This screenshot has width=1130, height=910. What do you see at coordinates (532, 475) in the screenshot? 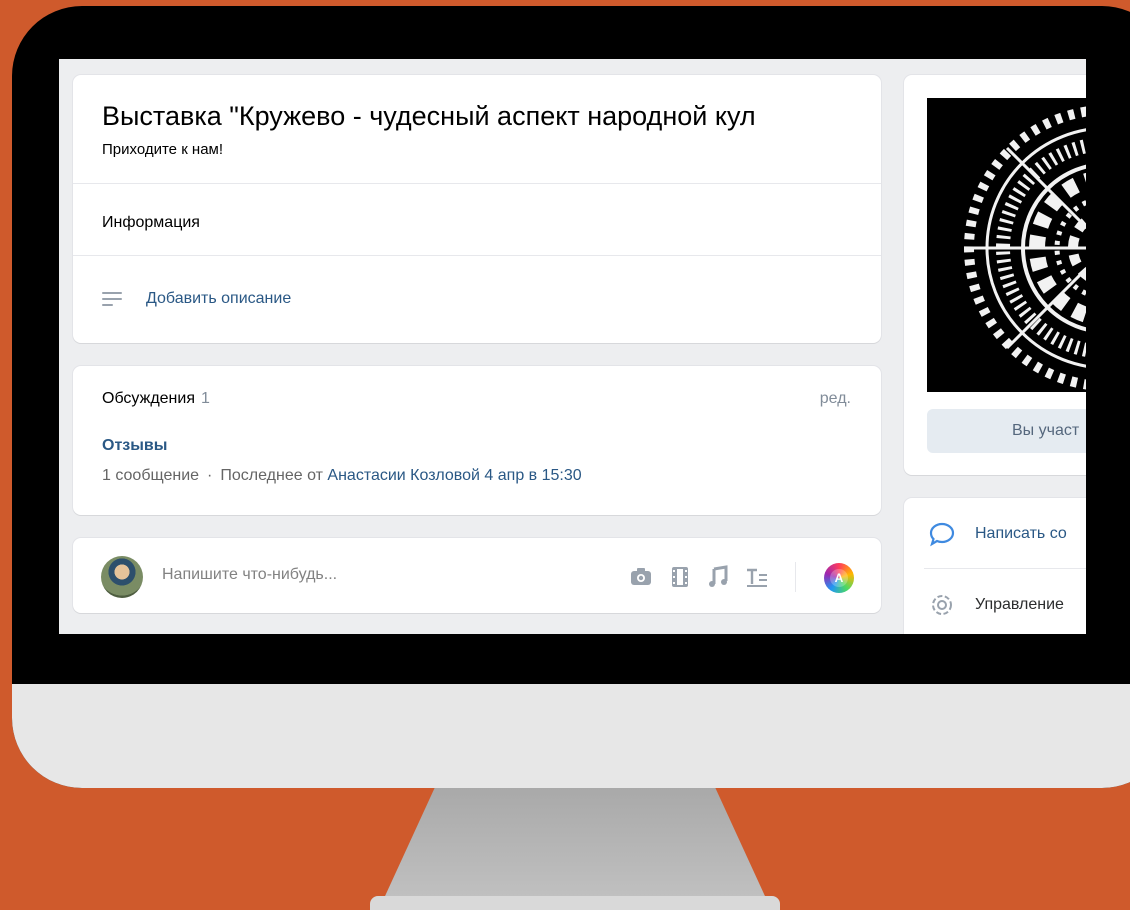
I see `last-post-date-link: 4 апр в 15:30` at bounding box center [532, 475].